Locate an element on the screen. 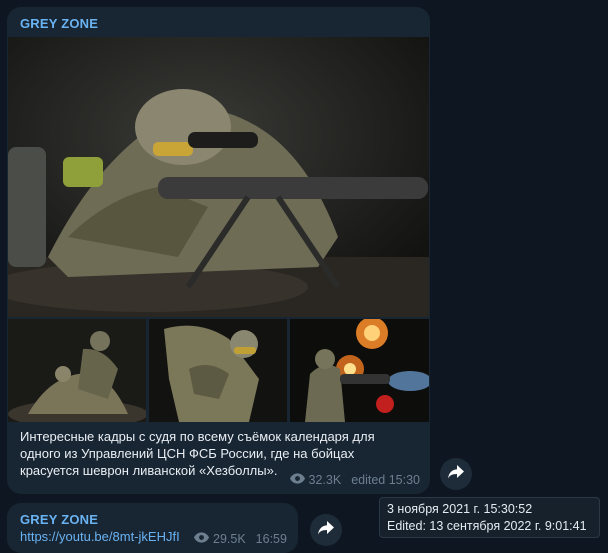  edited-time: edited 15:30 is located at coordinates (385, 480).